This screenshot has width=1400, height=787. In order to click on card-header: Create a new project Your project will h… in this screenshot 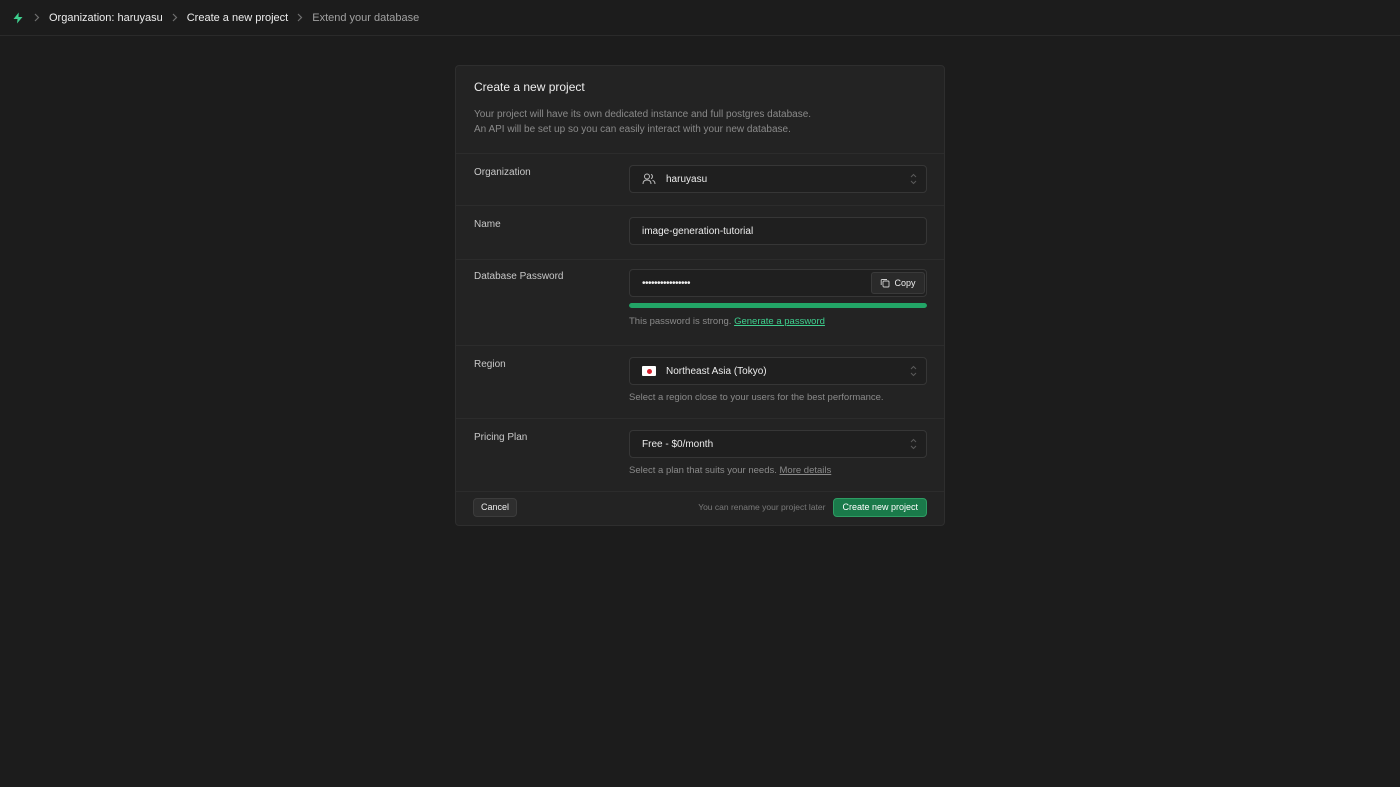, I will do `click(700, 110)`.